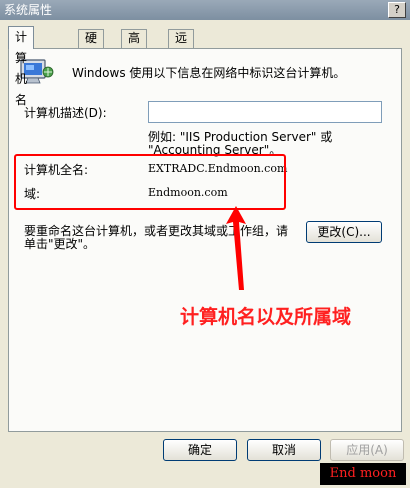 Image resolution: width=410 pixels, height=488 pixels. Describe the element at coordinates (150, 182) in the screenshot. I see `highlight-box` at that location.